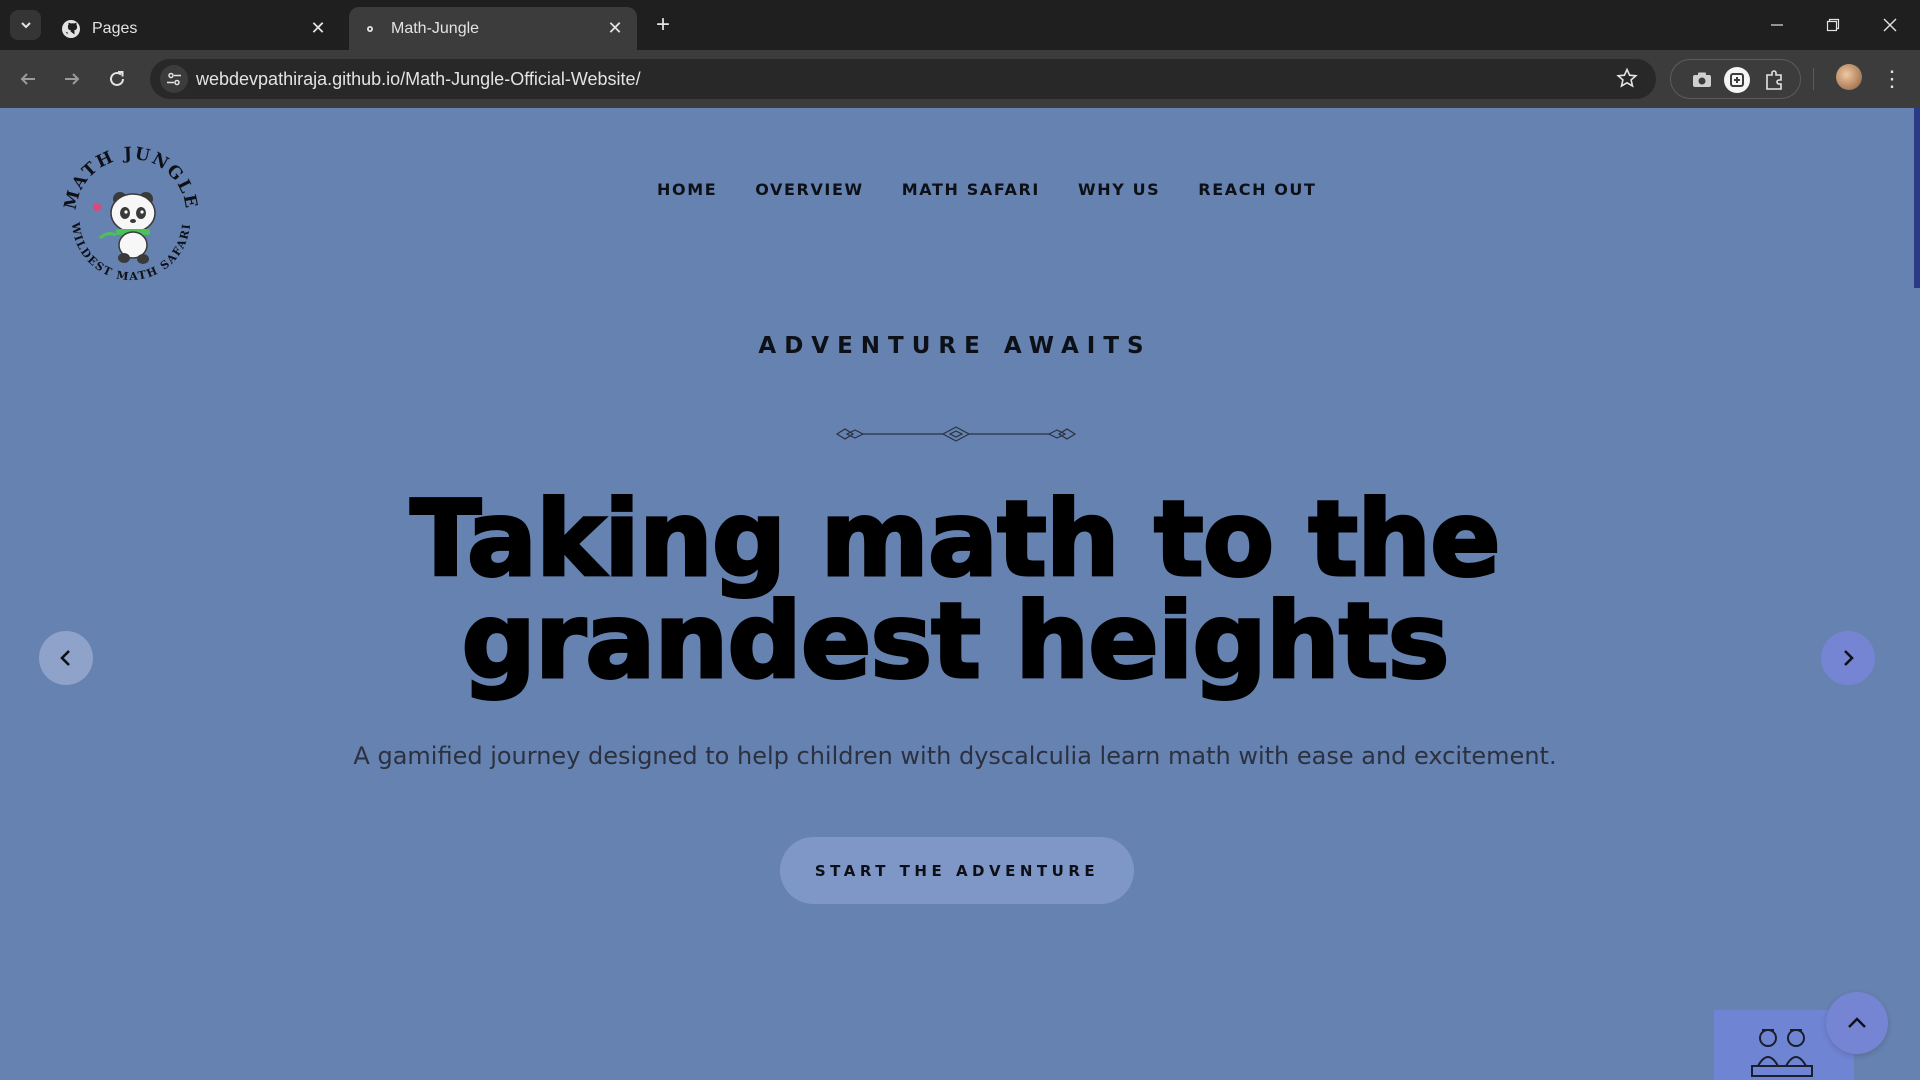  I want to click on close-icon, so click(1890, 25).